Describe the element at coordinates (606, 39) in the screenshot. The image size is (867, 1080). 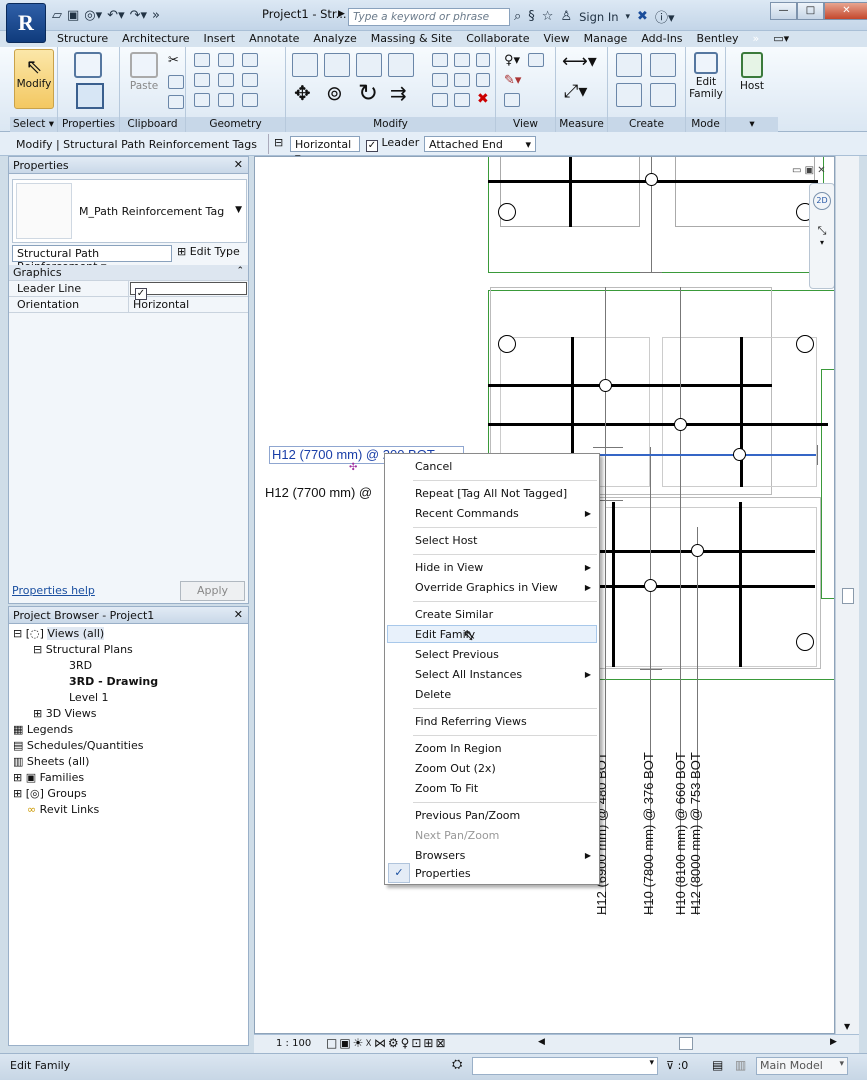
I see `tab-manage: Manage` at that location.